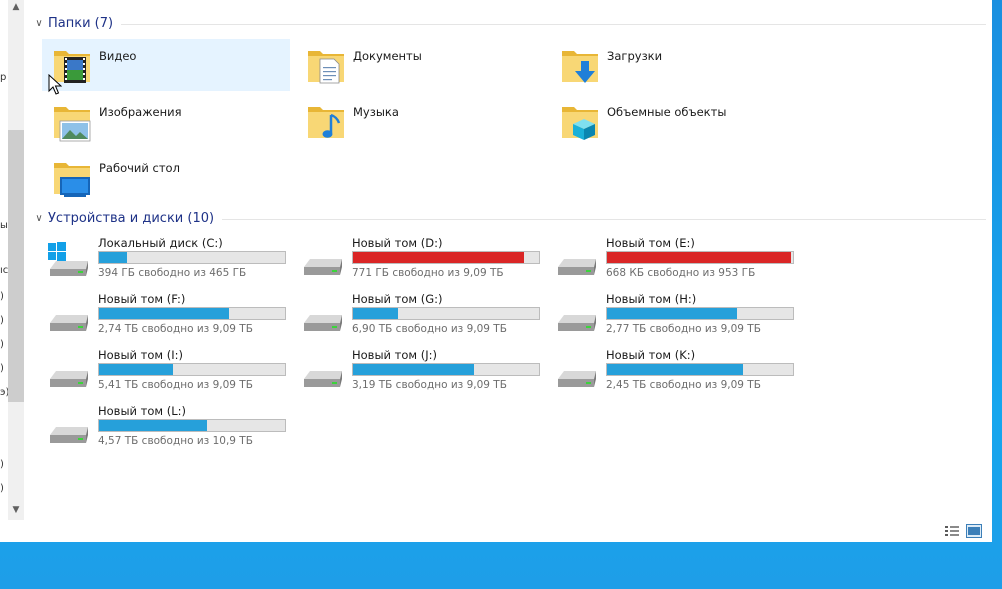  I want to click on folder-name: Загрузки, so click(635, 56).